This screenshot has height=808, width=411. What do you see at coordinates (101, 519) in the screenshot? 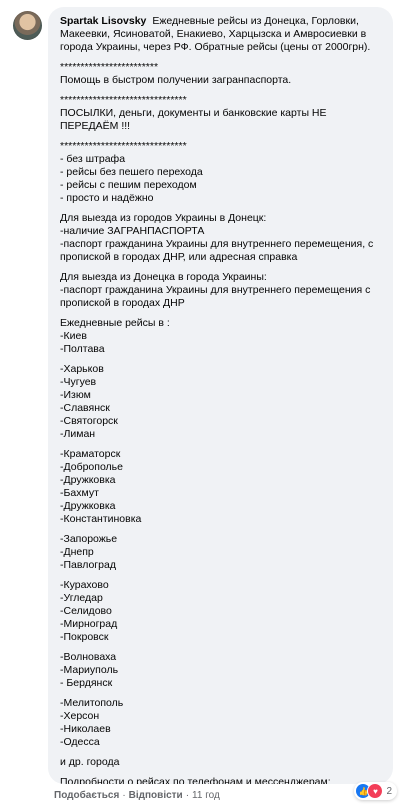
I see `comment-line: -Константиновка` at bounding box center [101, 519].